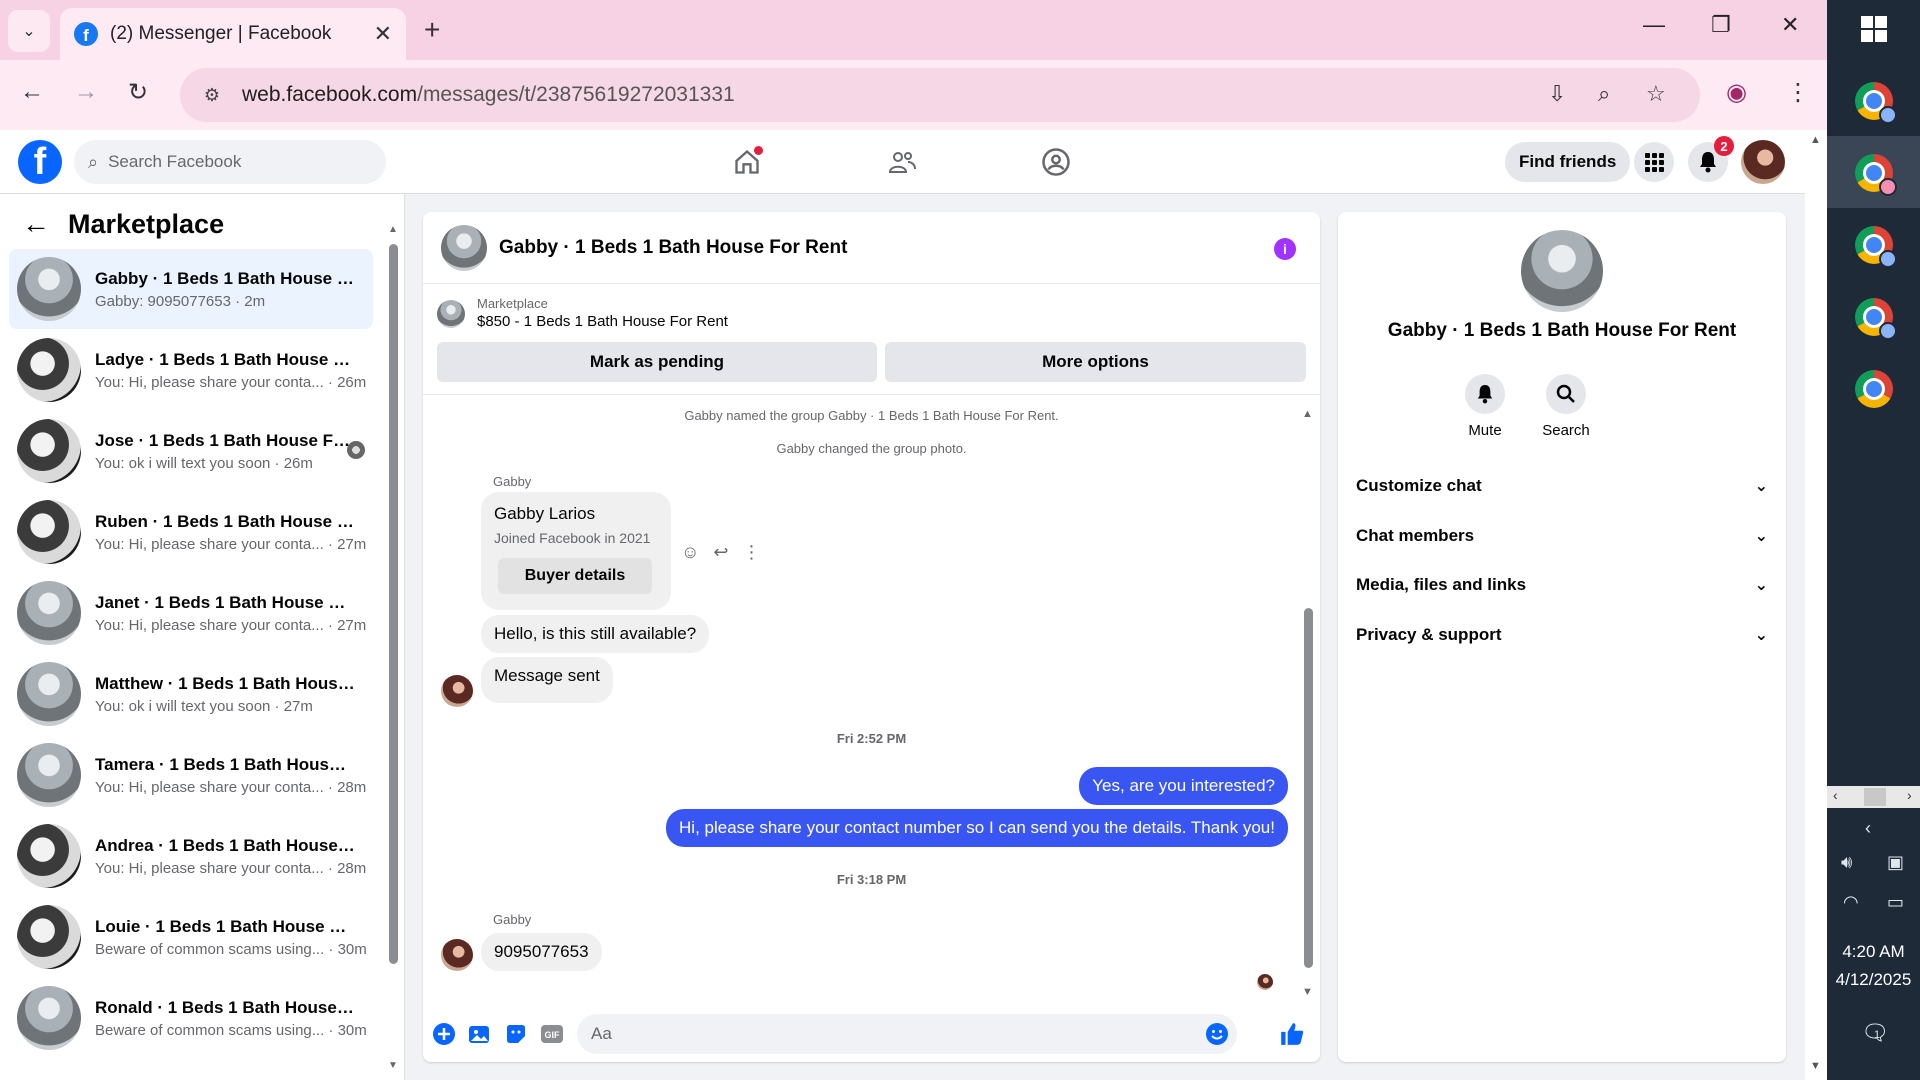 Image resolution: width=1920 pixels, height=1080 pixels. Describe the element at coordinates (1308, 788) in the screenshot. I see `chat-scroll-thumb` at that location.